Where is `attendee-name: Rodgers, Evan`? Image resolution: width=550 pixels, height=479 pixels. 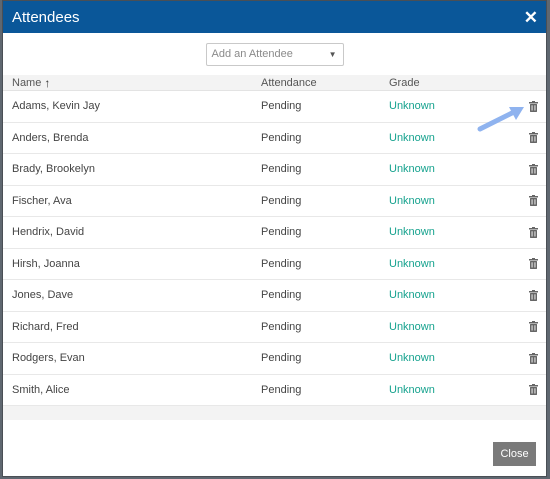 attendee-name: Rodgers, Evan is located at coordinates (48, 358).